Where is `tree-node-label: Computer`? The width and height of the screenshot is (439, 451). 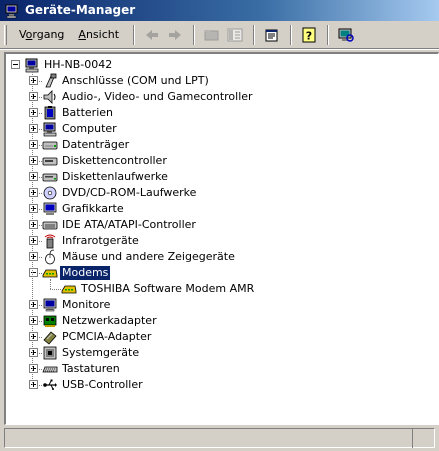 tree-node-label: Computer is located at coordinates (89, 128).